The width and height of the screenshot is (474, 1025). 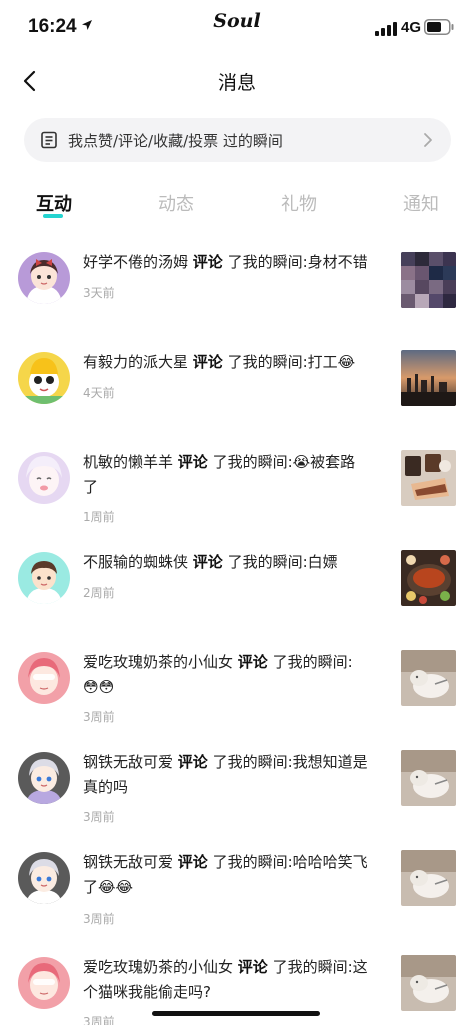 What do you see at coordinates (106, 787) in the screenshot?
I see `comment-text-cont: 真的吗` at bounding box center [106, 787].